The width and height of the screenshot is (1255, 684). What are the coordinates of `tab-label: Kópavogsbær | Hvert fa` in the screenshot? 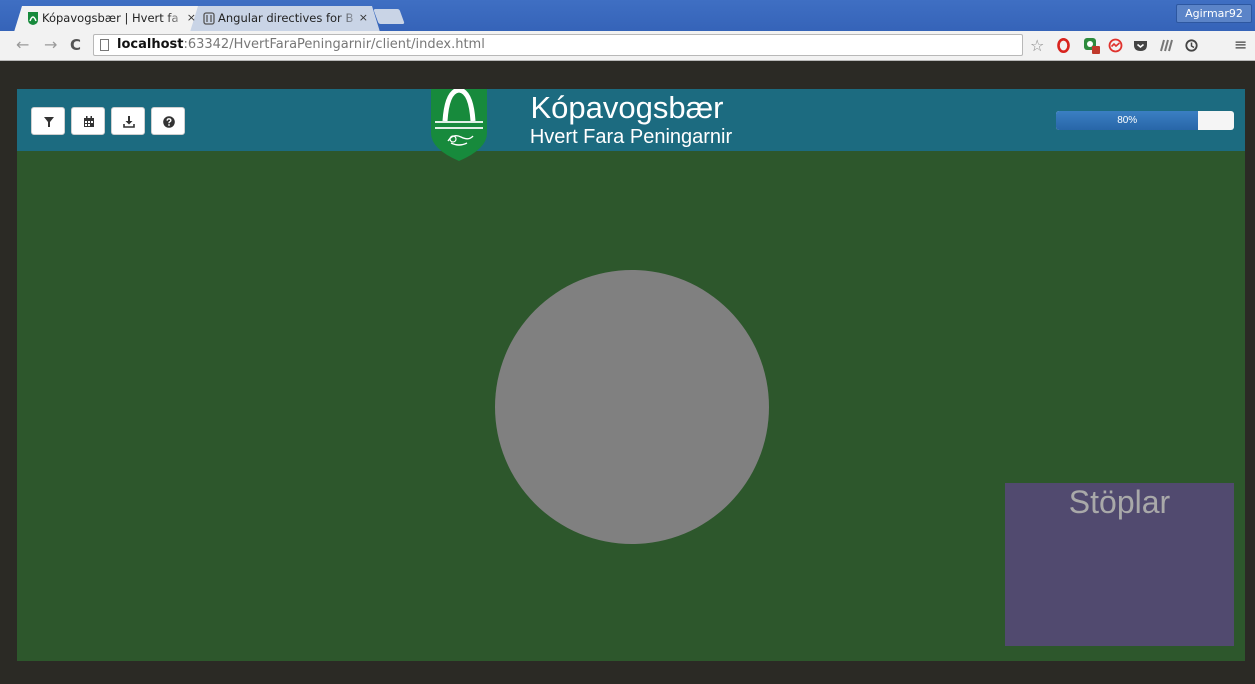 It's located at (110, 18).